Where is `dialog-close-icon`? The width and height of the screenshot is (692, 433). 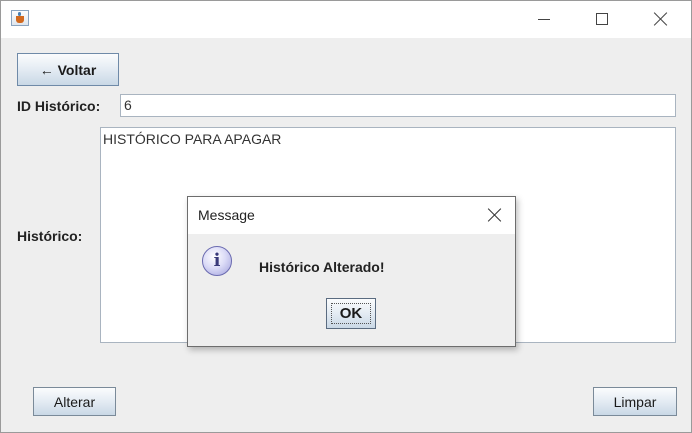 dialog-close-icon is located at coordinates (495, 215).